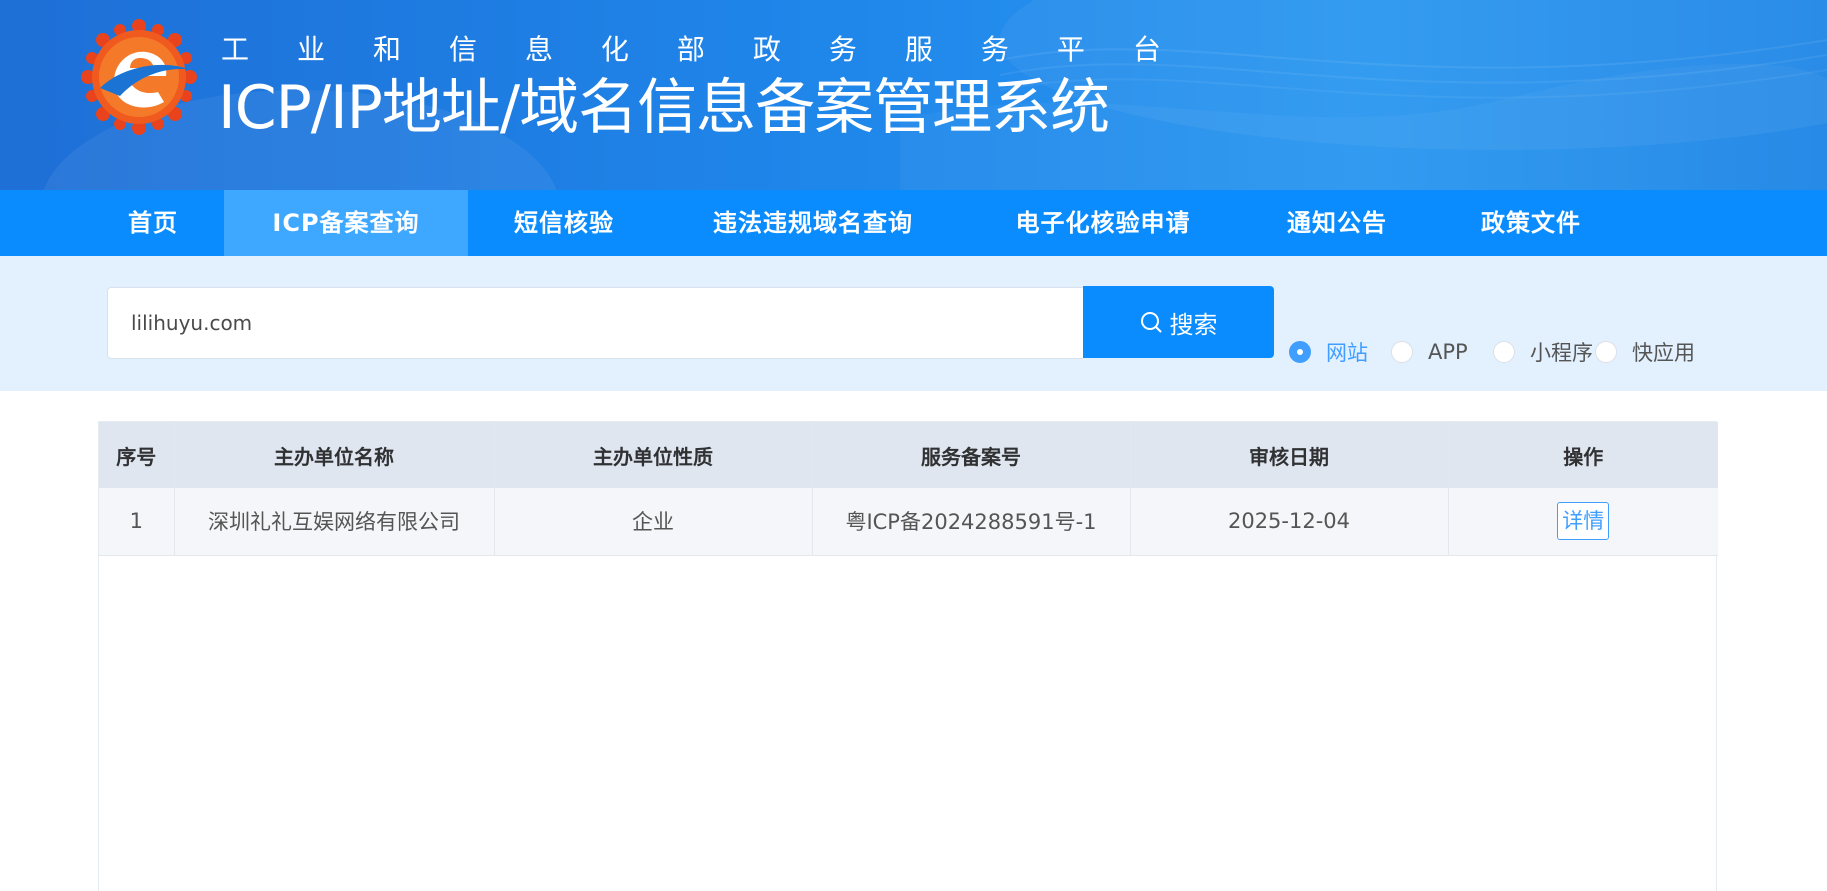  What do you see at coordinates (653, 455) in the screenshot?
I see `col-header-org-type: 主办单位性质` at bounding box center [653, 455].